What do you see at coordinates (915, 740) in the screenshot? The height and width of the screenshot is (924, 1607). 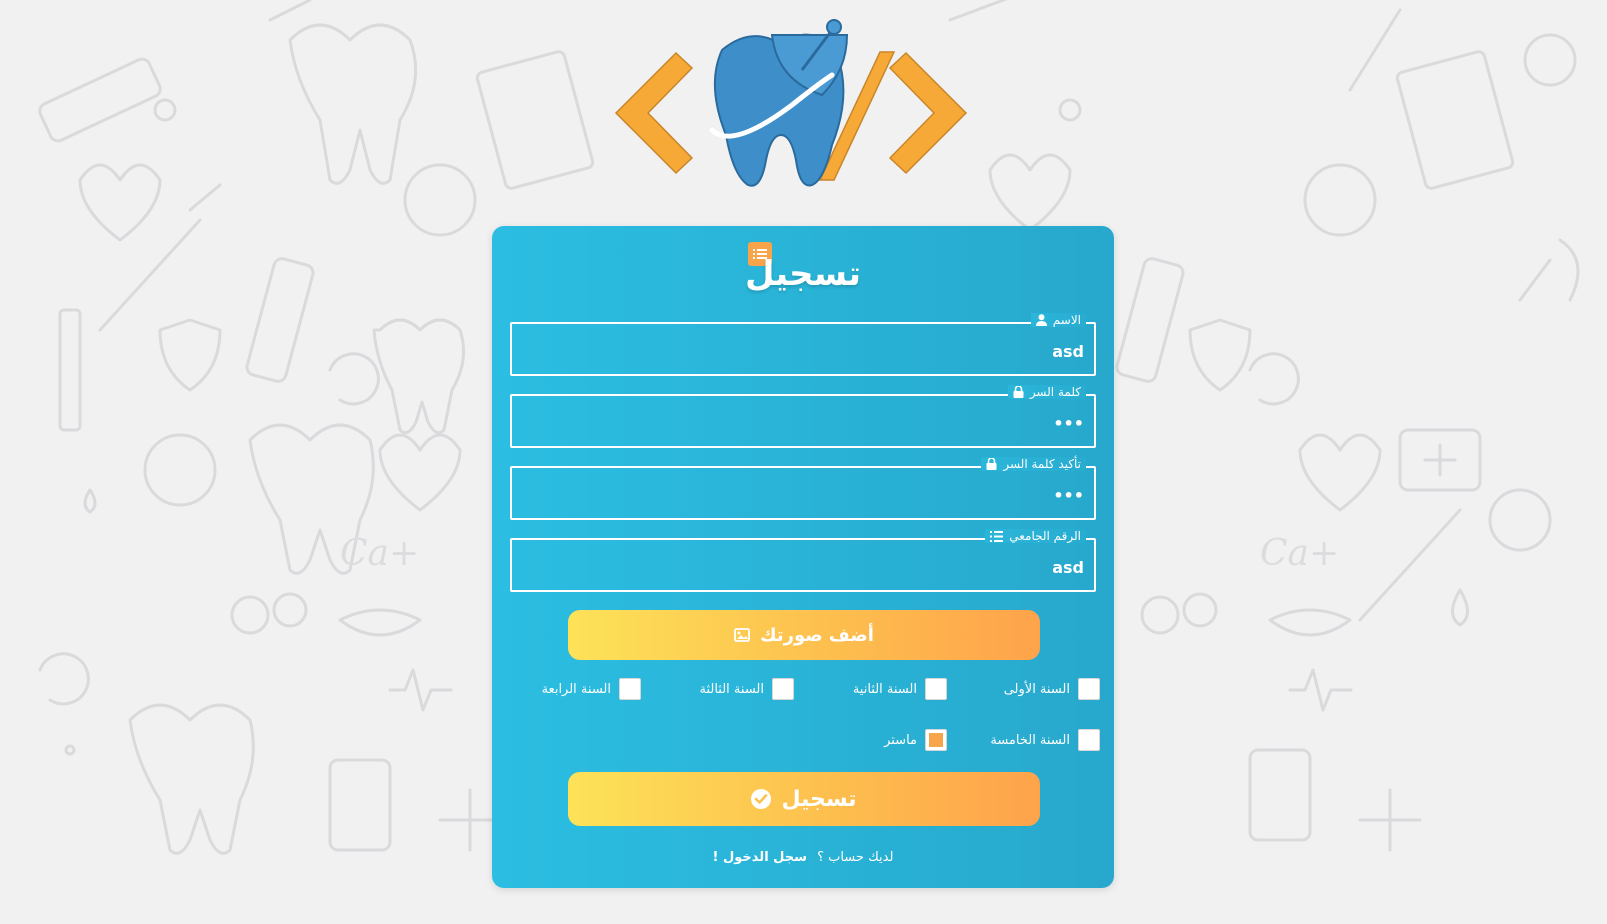 I see `master-checkbox: ماستر` at bounding box center [915, 740].